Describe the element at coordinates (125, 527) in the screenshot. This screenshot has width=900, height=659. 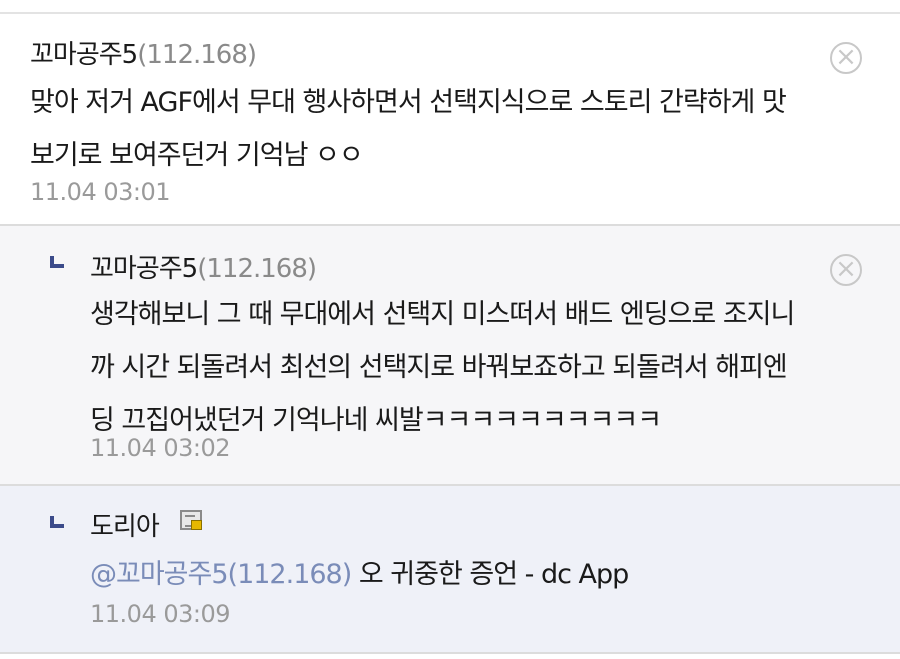
I see `author-nickname: 도리아` at that location.